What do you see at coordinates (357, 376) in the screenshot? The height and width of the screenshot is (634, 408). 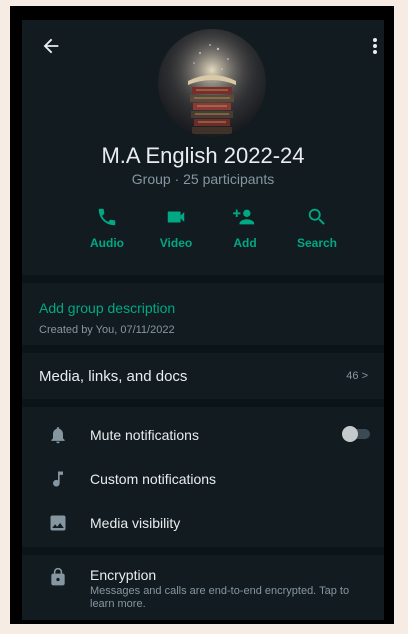 I see `media-count: 46 >` at bounding box center [357, 376].